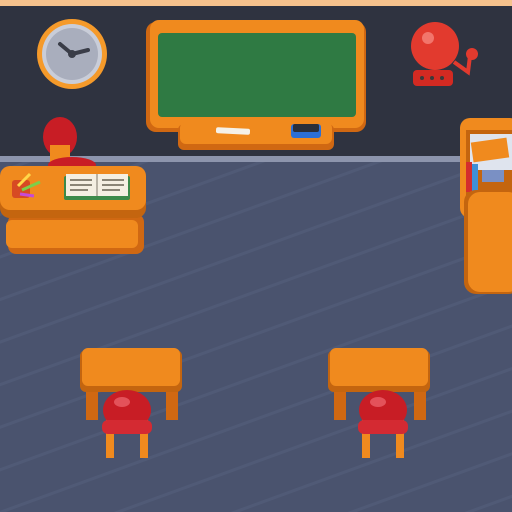  What do you see at coordinates (97, 187) in the screenshot?
I see `book-icon` at bounding box center [97, 187].